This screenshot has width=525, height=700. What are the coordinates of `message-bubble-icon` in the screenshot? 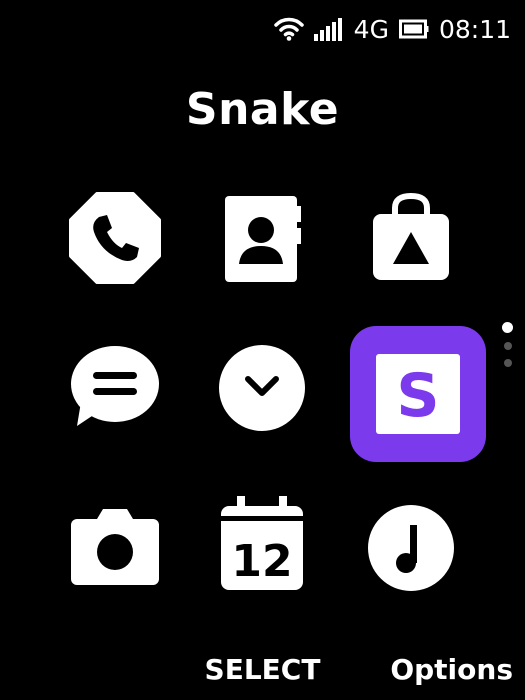 It's located at (115, 386).